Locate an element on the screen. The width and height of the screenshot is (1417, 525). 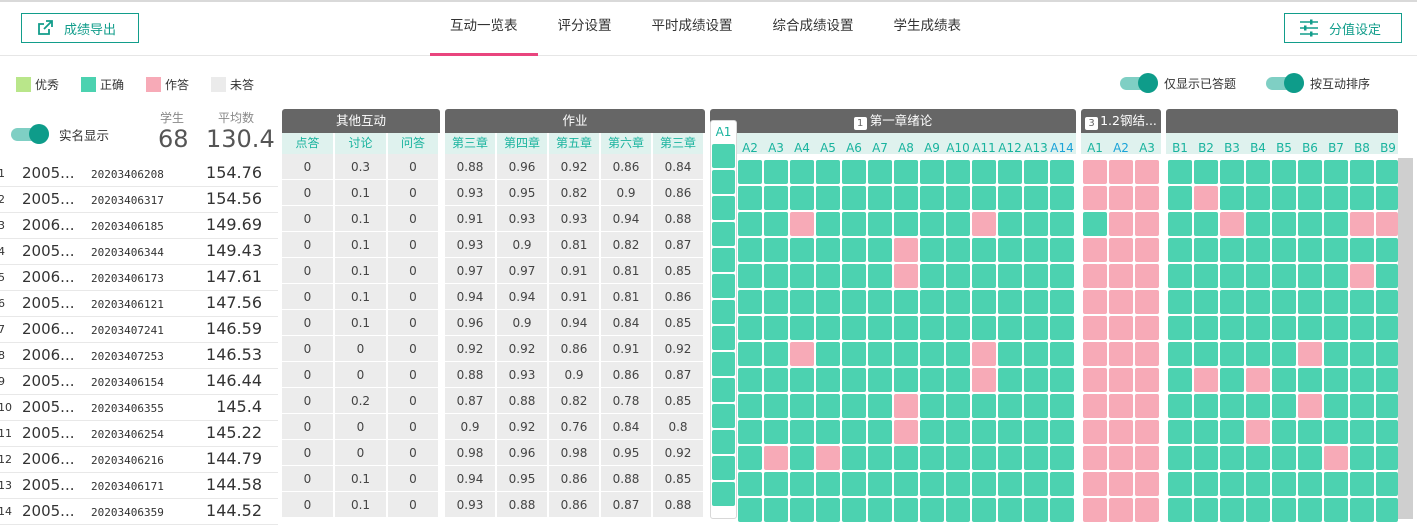
table-cell: 0.98 is located at coordinates (471, 452).